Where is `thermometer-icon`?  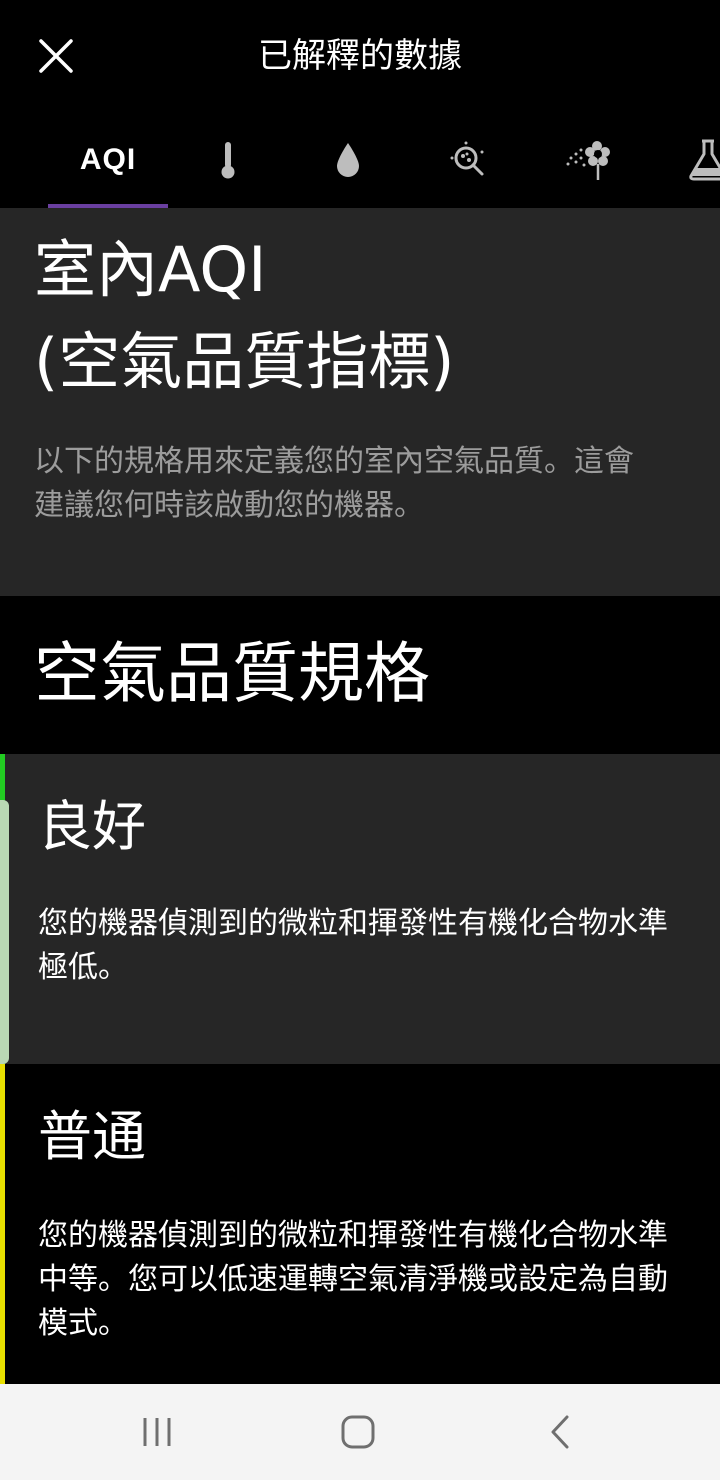 thermometer-icon is located at coordinates (228, 160).